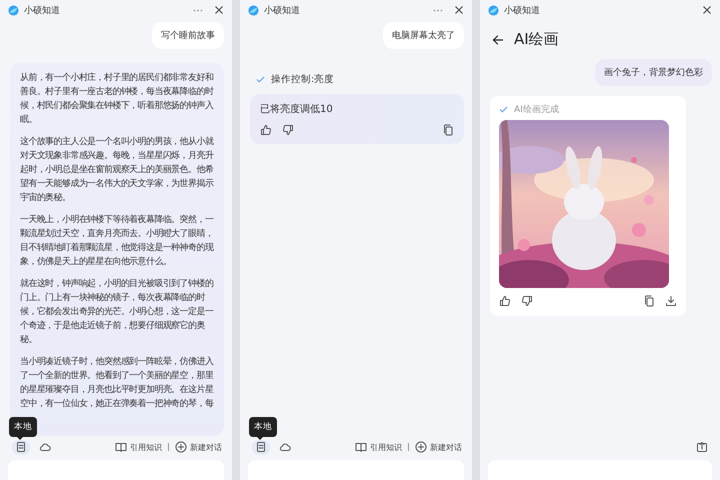 This screenshot has height=480, width=720. Describe the element at coordinates (536, 39) in the screenshot. I see `page-heading: AI绘画` at that location.